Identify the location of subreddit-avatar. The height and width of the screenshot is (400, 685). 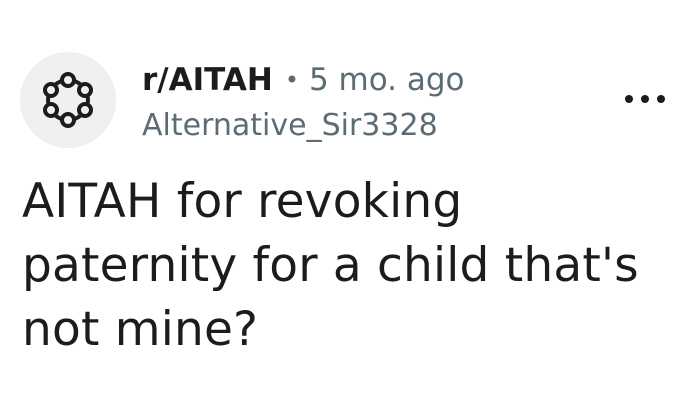
(68, 100).